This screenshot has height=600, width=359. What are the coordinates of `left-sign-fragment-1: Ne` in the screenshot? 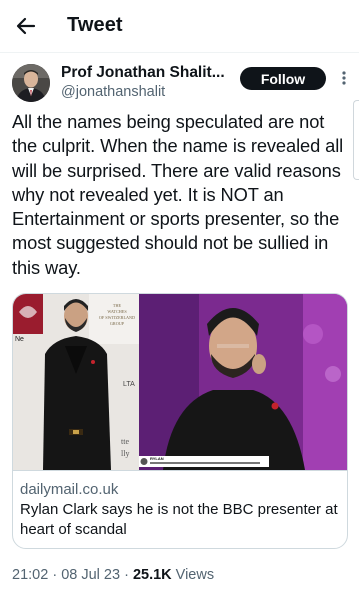 It's located at (19, 339).